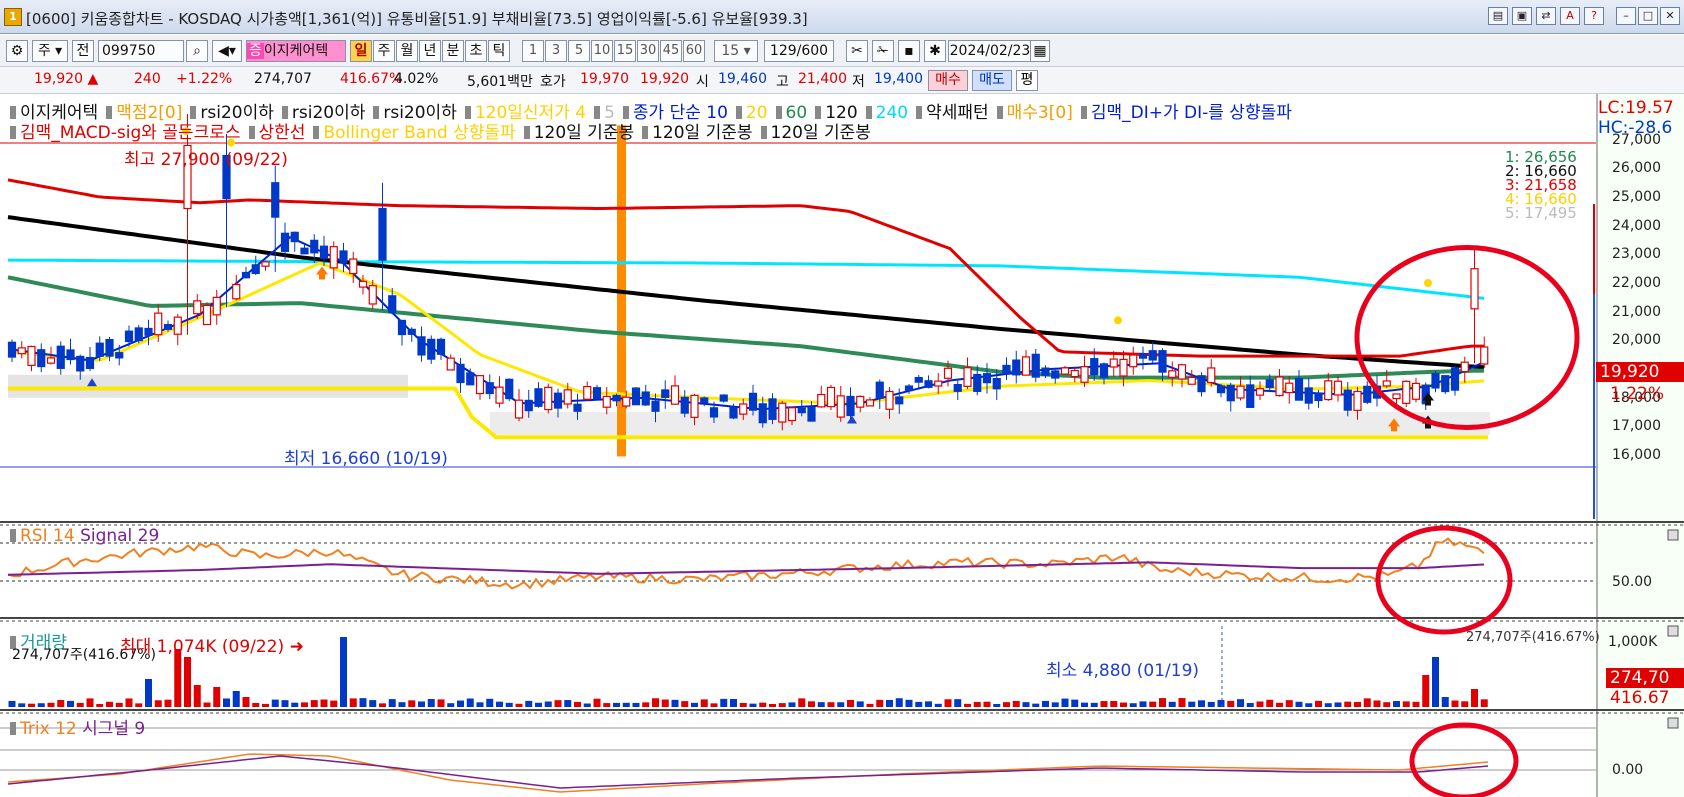 The width and height of the screenshot is (1684, 797). I want to click on avg-button: 평, so click(1027, 80).